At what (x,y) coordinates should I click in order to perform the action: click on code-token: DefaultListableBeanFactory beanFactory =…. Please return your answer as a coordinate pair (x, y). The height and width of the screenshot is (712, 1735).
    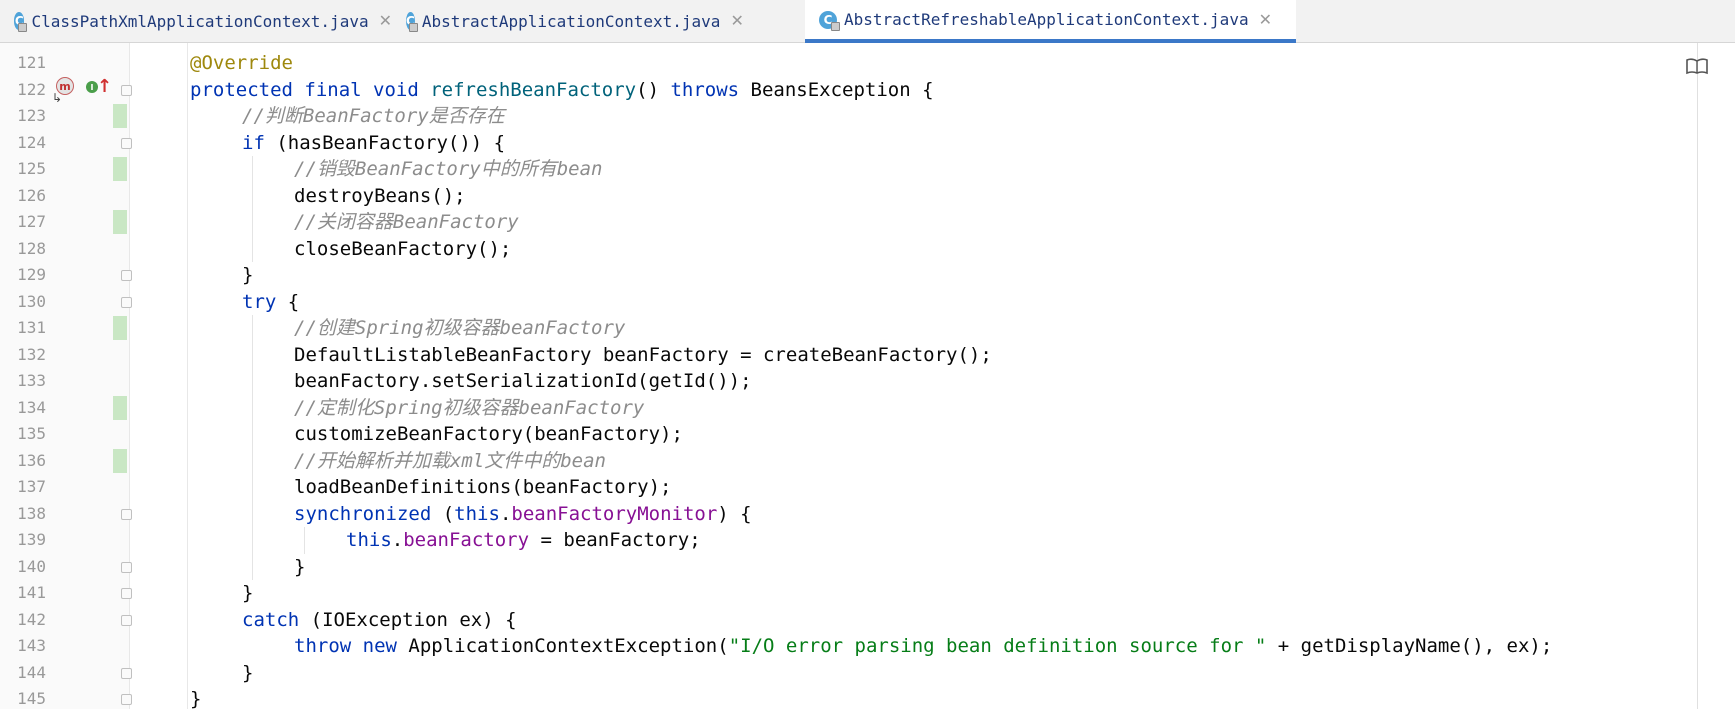
    Looking at the image, I should click on (643, 354).